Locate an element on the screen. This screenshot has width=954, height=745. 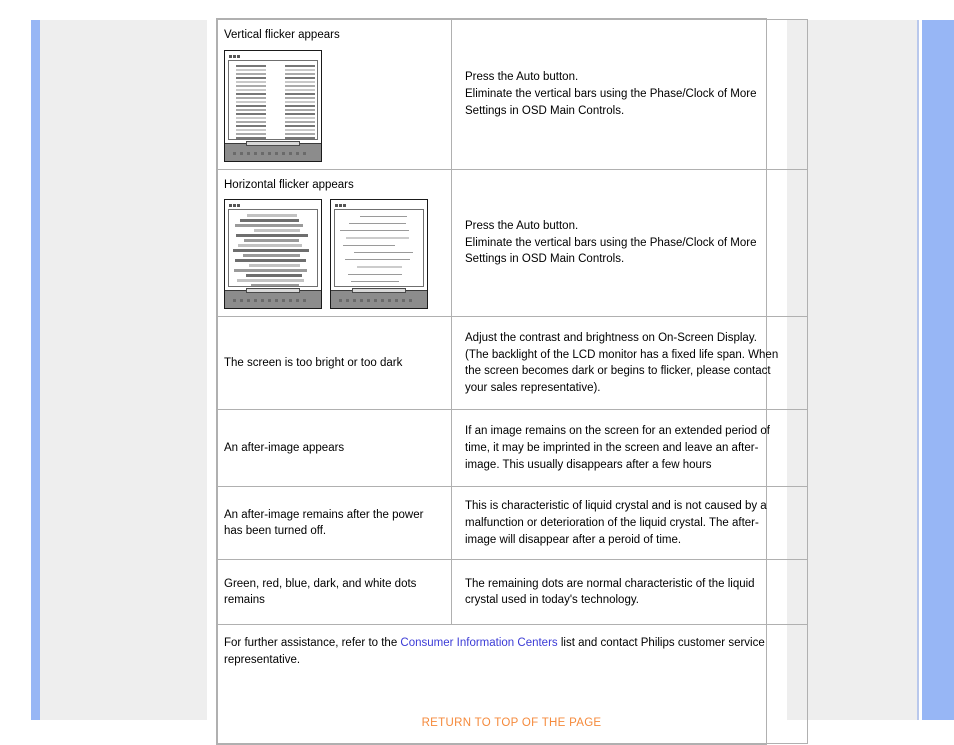
return-to-top: RETURN TO TOP OF THE PAGE is located at coordinates (511, 723).